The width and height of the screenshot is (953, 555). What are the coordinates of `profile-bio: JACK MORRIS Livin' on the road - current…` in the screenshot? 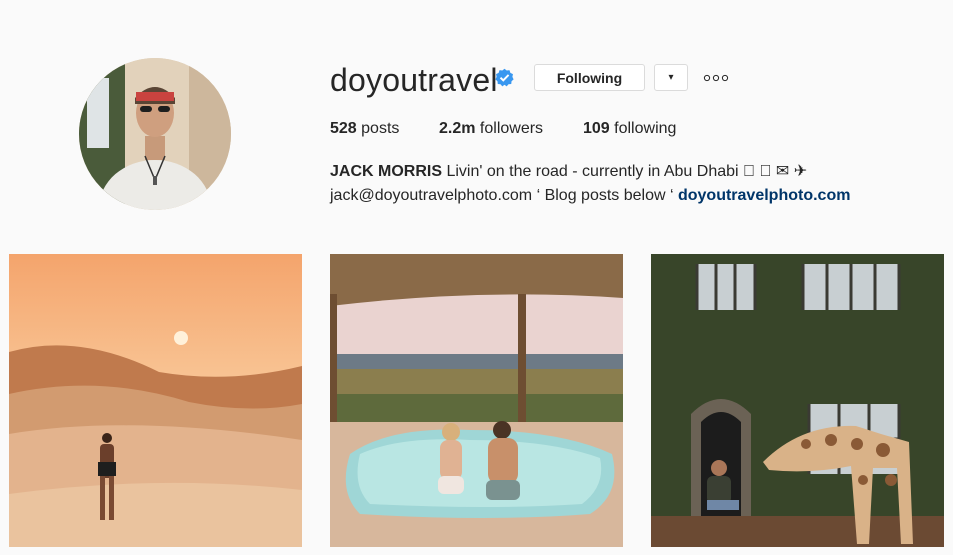 It's located at (590, 184).